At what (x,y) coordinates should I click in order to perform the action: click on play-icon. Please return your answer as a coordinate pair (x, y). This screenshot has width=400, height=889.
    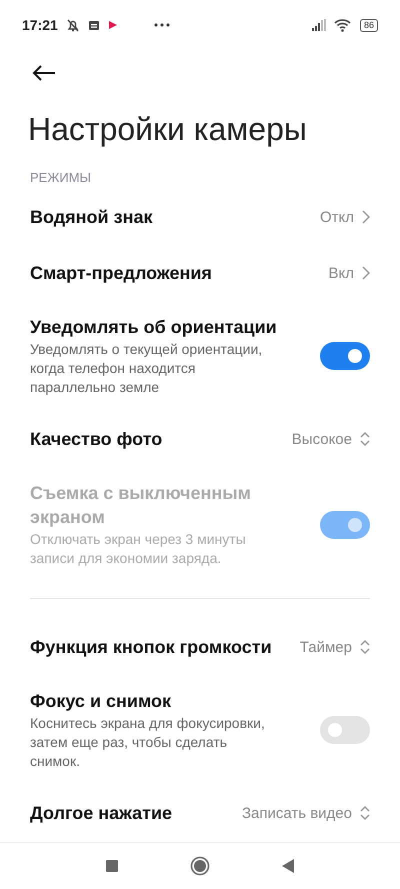
    Looking at the image, I should click on (113, 25).